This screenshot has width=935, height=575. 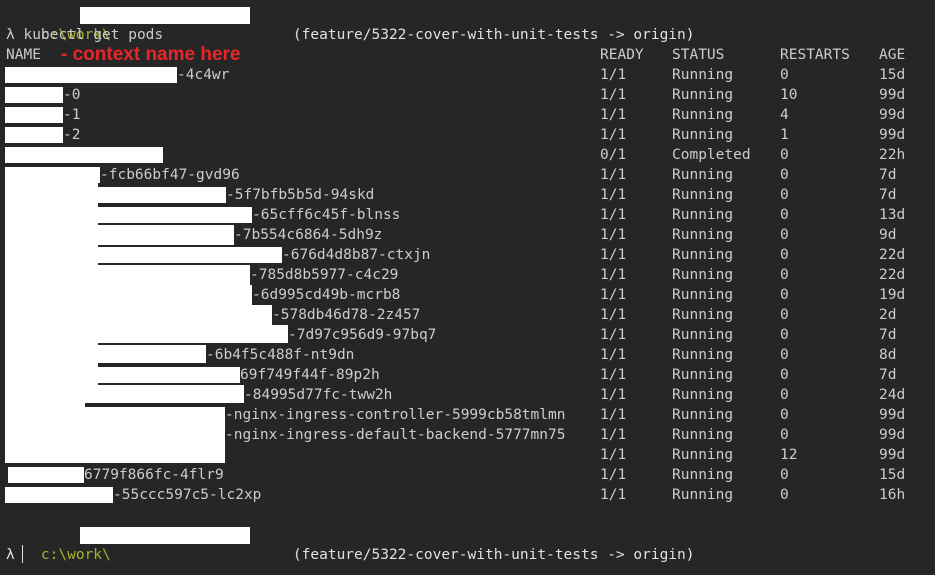 What do you see at coordinates (711, 155) in the screenshot?
I see `pod-status: Completed` at bounding box center [711, 155].